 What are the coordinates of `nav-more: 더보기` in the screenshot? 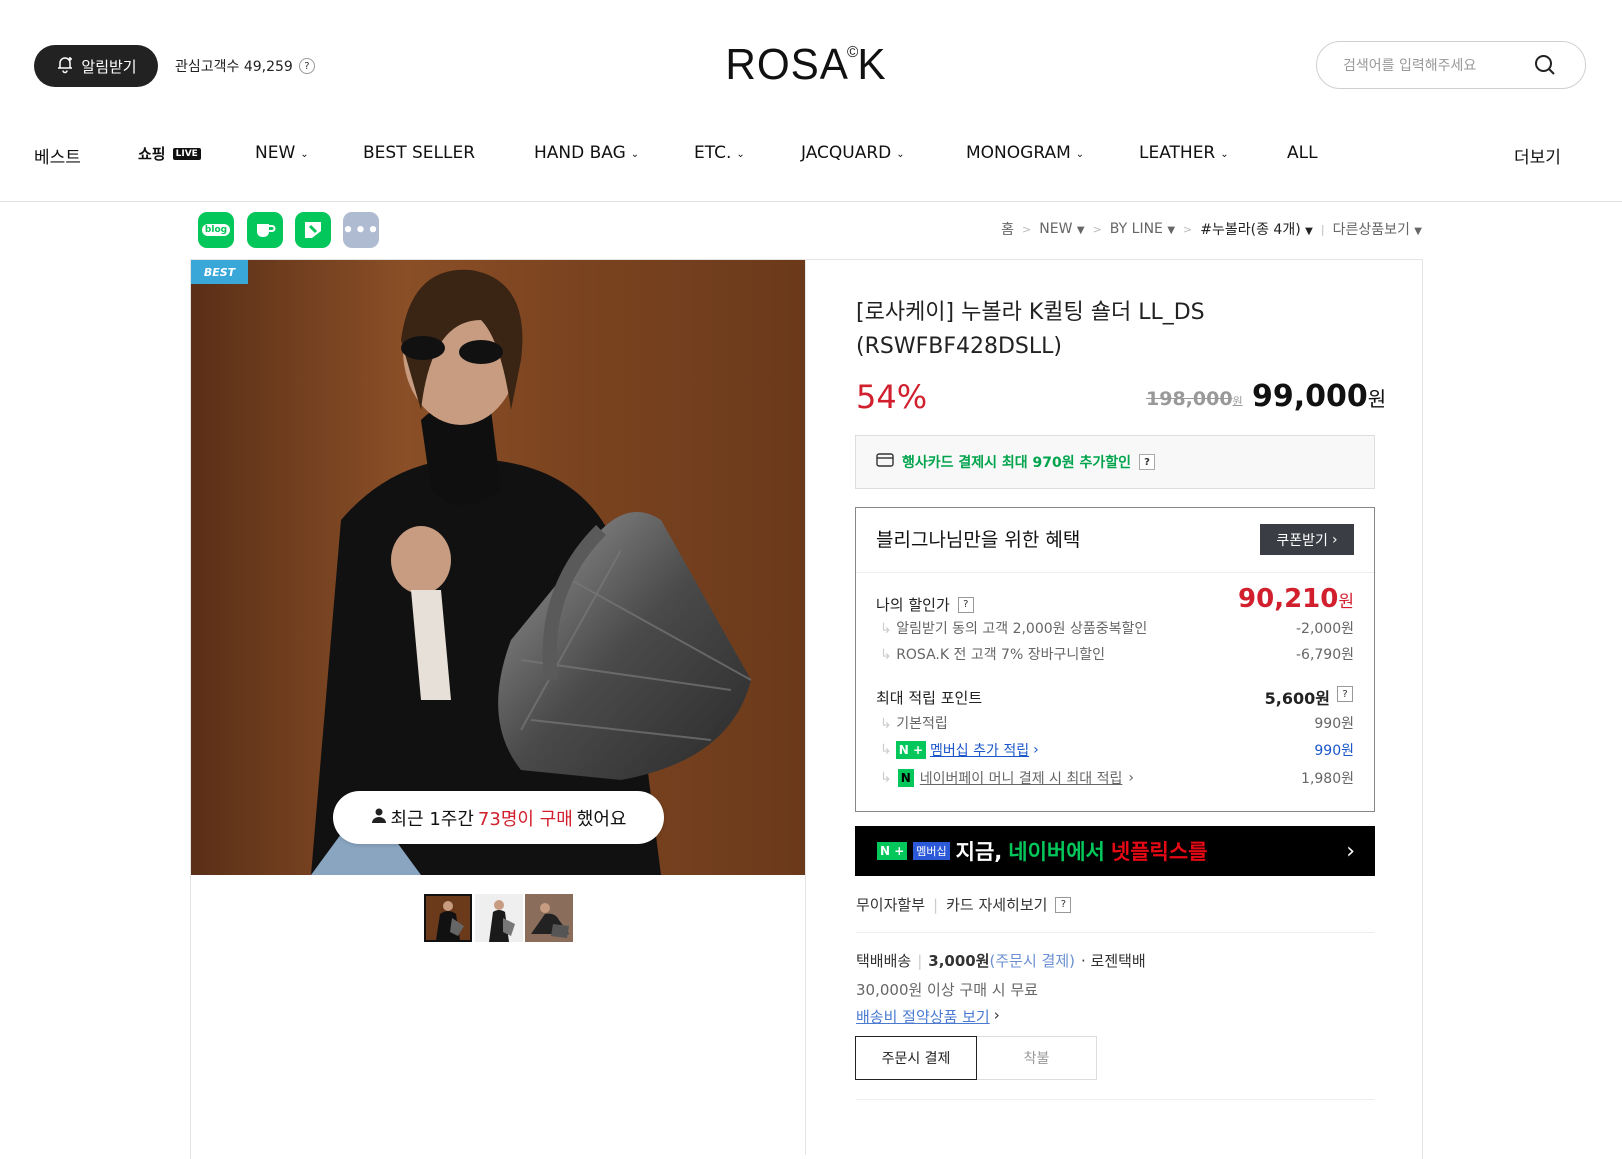 It's located at (1537, 155).